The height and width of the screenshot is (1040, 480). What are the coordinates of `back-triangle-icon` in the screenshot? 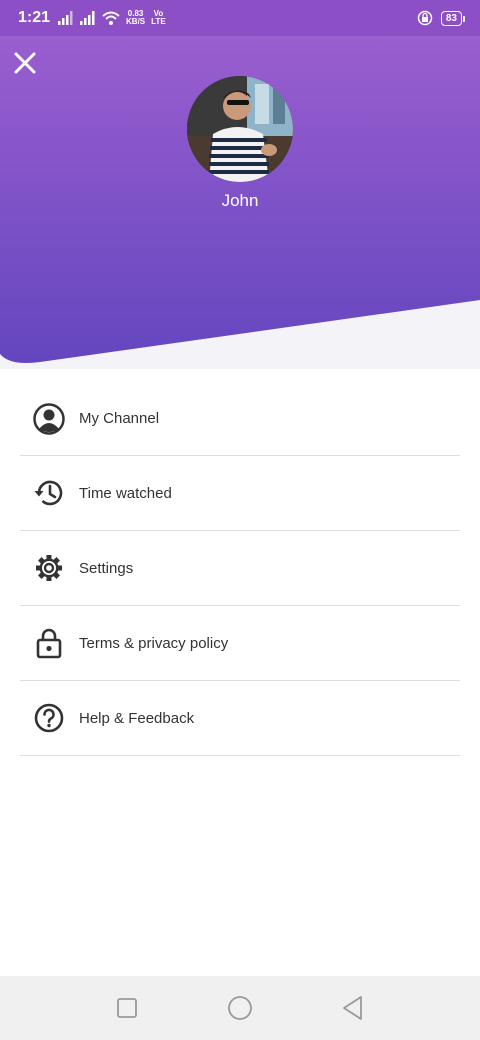 It's located at (353, 1008).